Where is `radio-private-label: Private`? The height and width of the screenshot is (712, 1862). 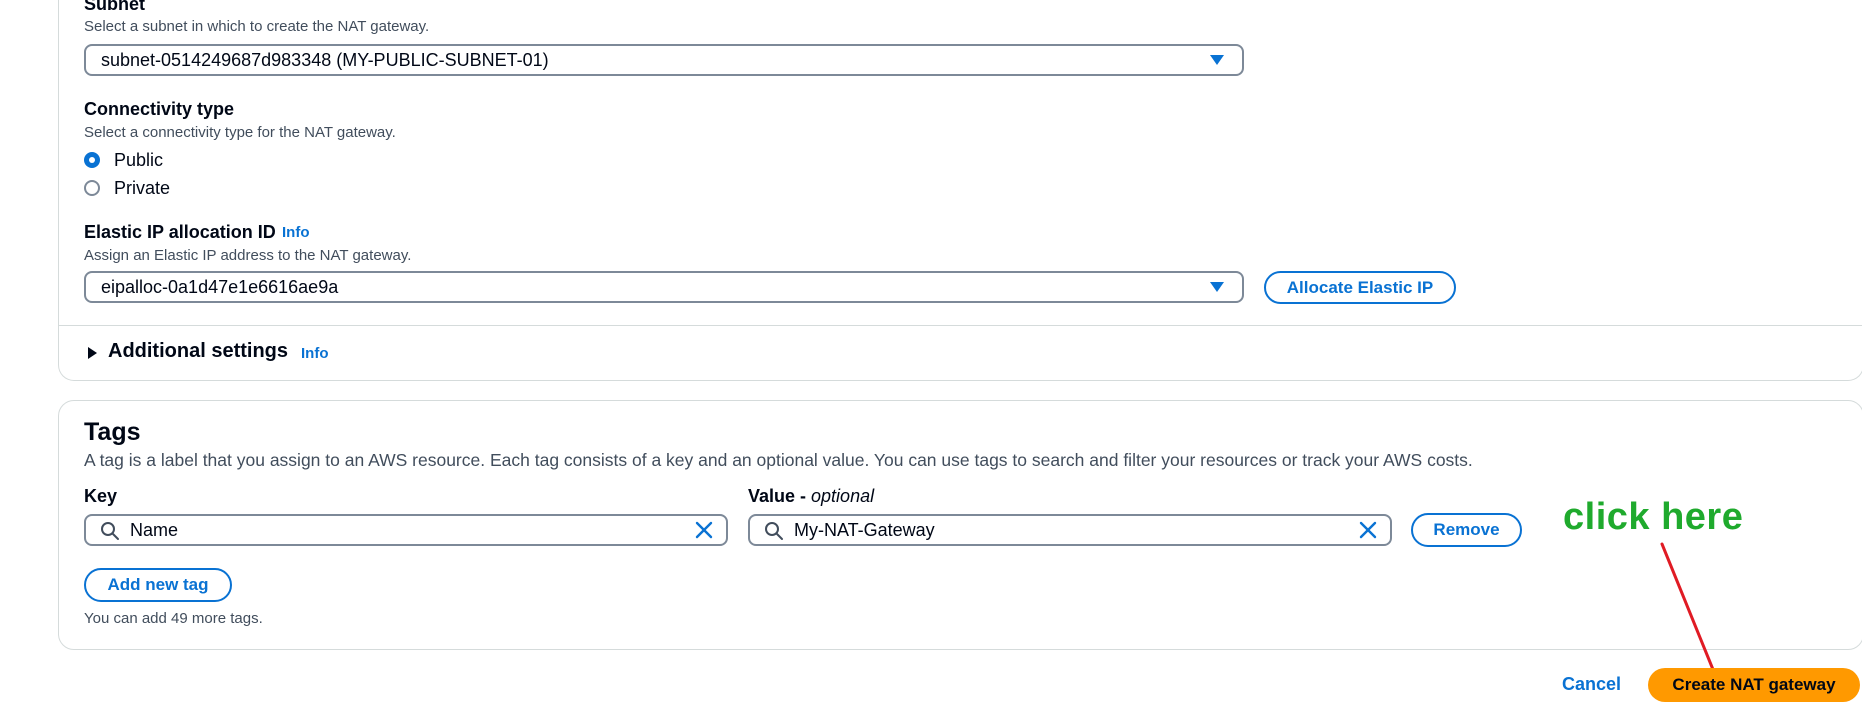
radio-private-label: Private is located at coordinates (142, 188).